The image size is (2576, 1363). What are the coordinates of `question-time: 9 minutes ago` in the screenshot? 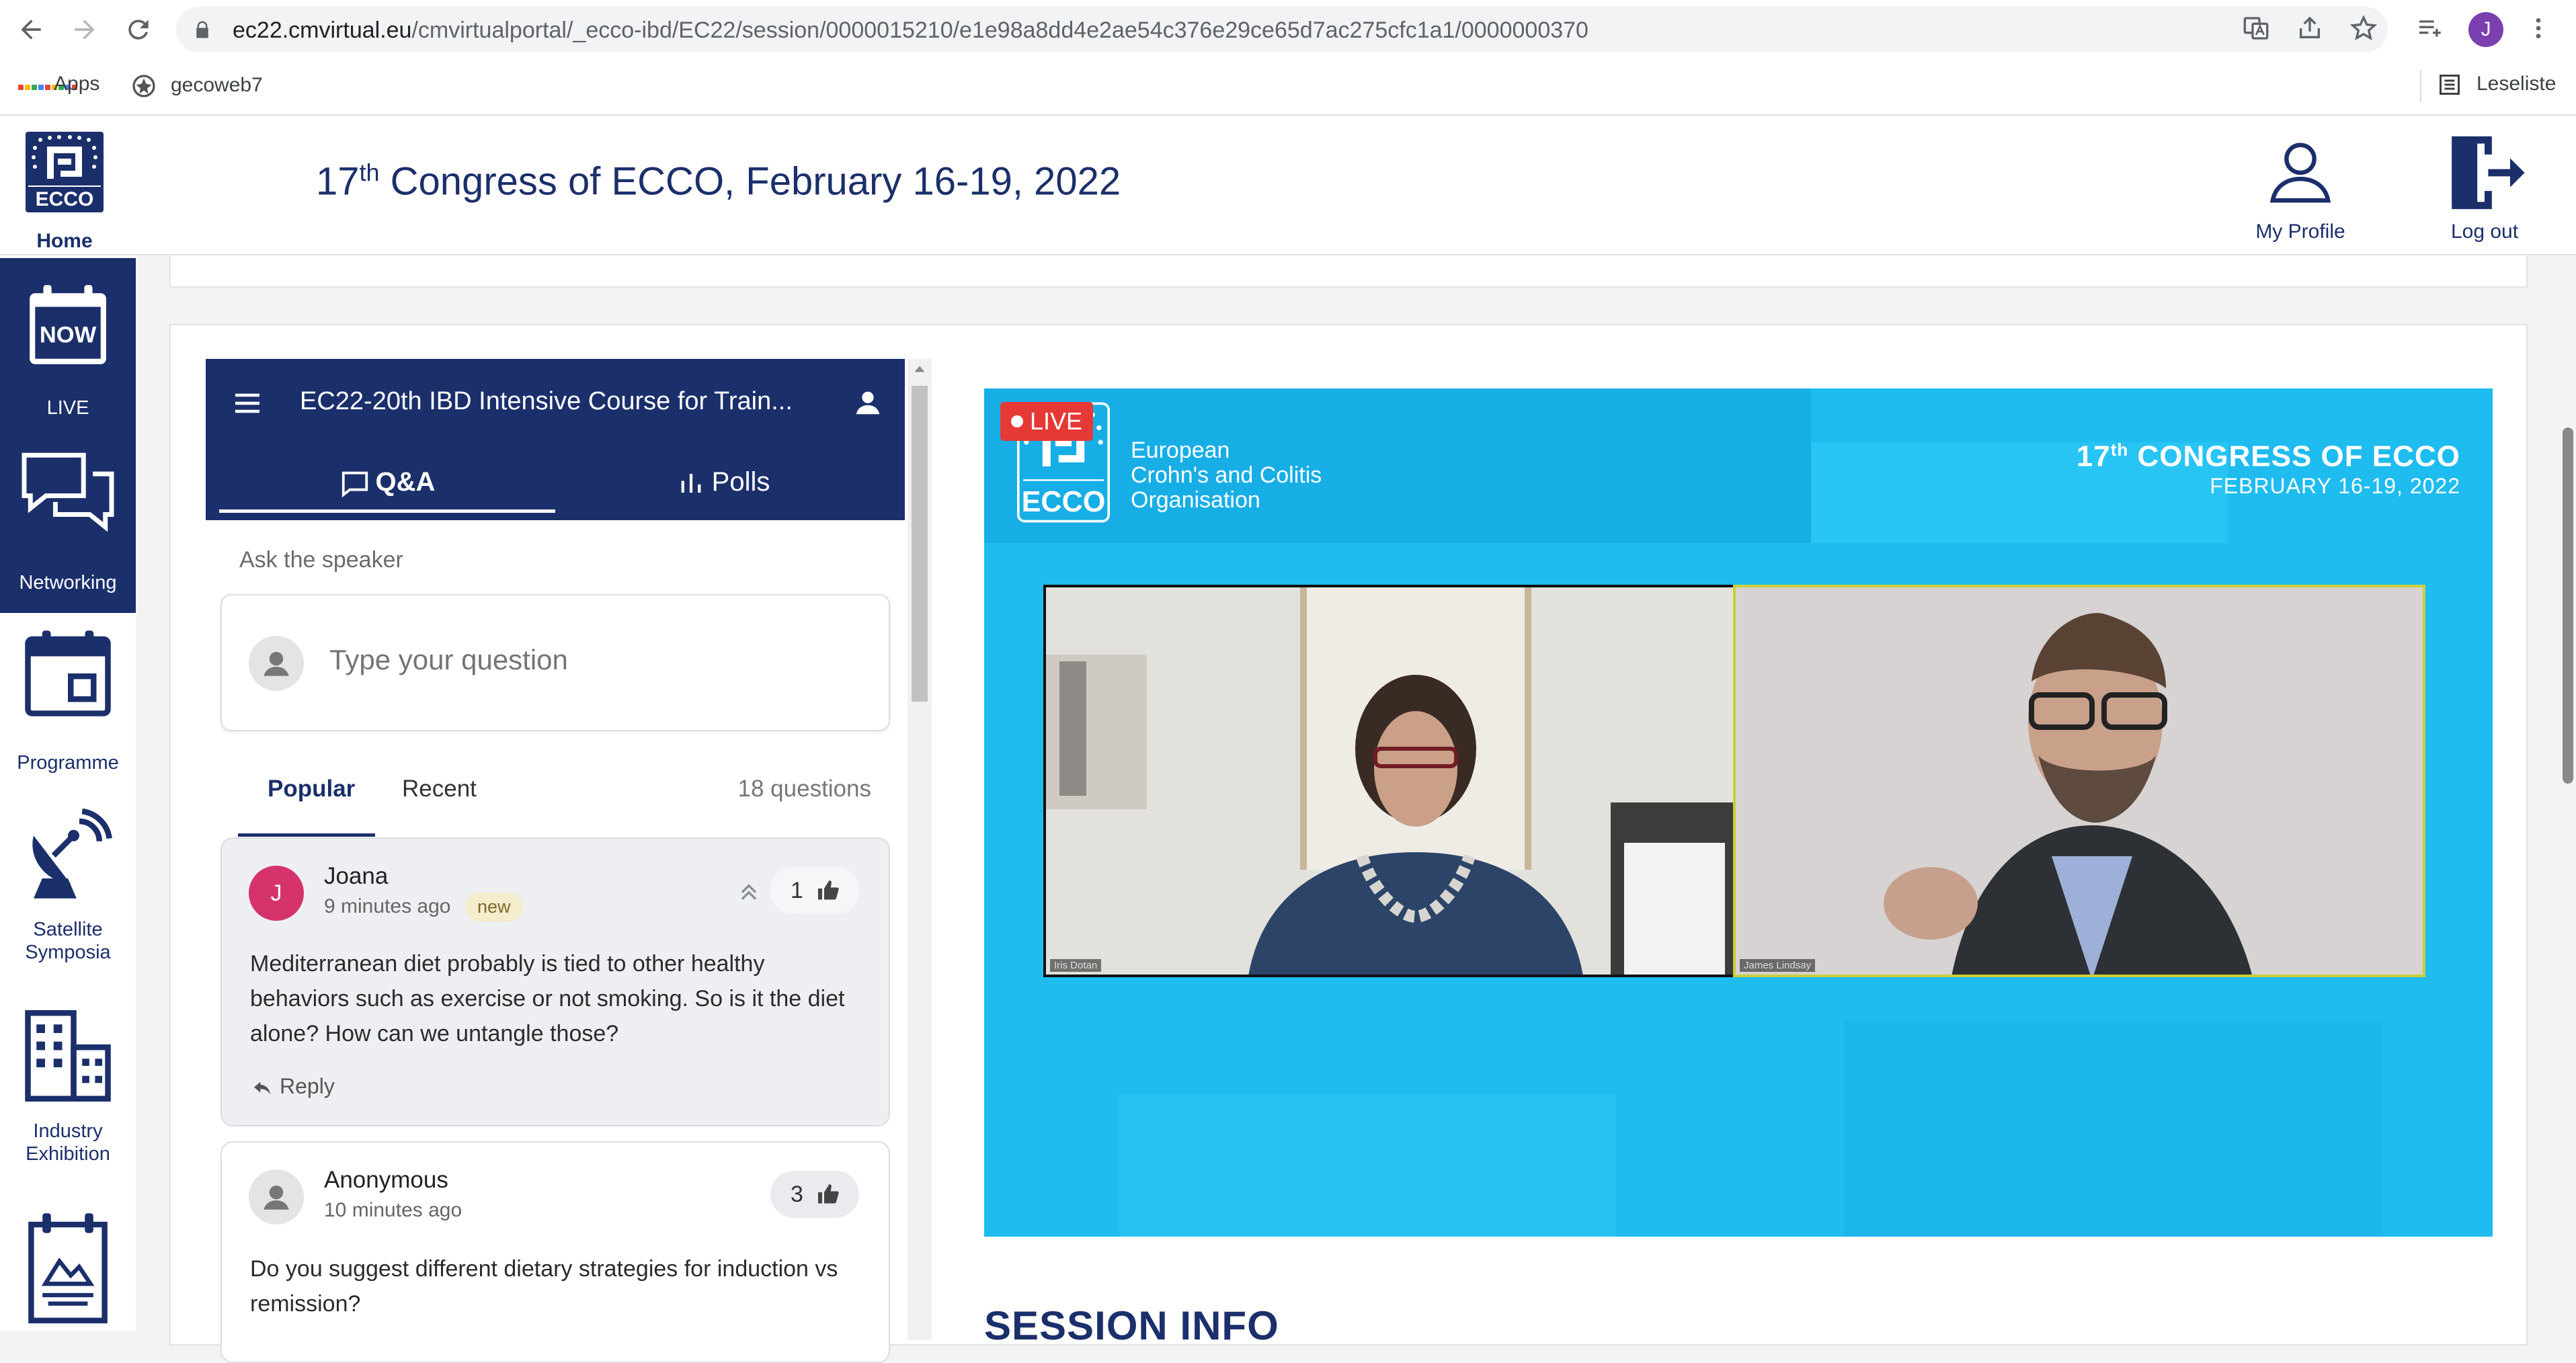 It's located at (387, 906).